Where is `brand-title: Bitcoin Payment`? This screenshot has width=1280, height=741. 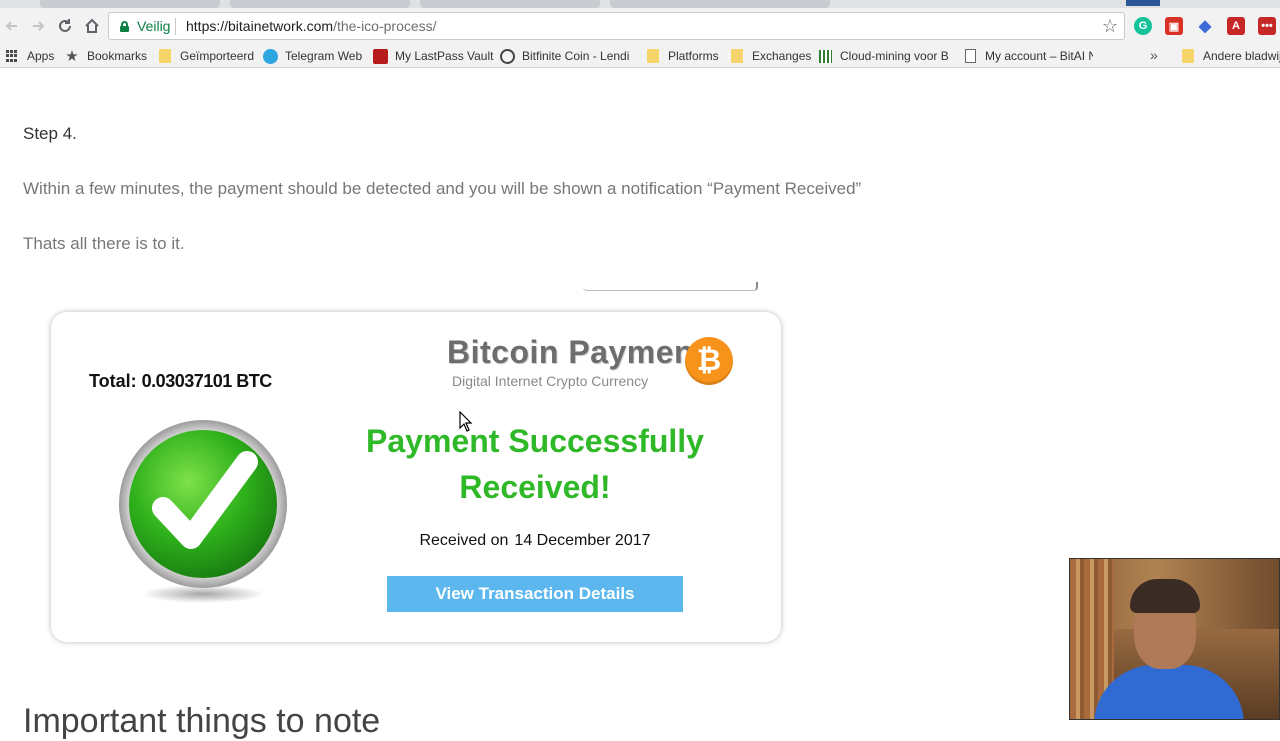
brand-title: Bitcoin Payment is located at coordinates (576, 352).